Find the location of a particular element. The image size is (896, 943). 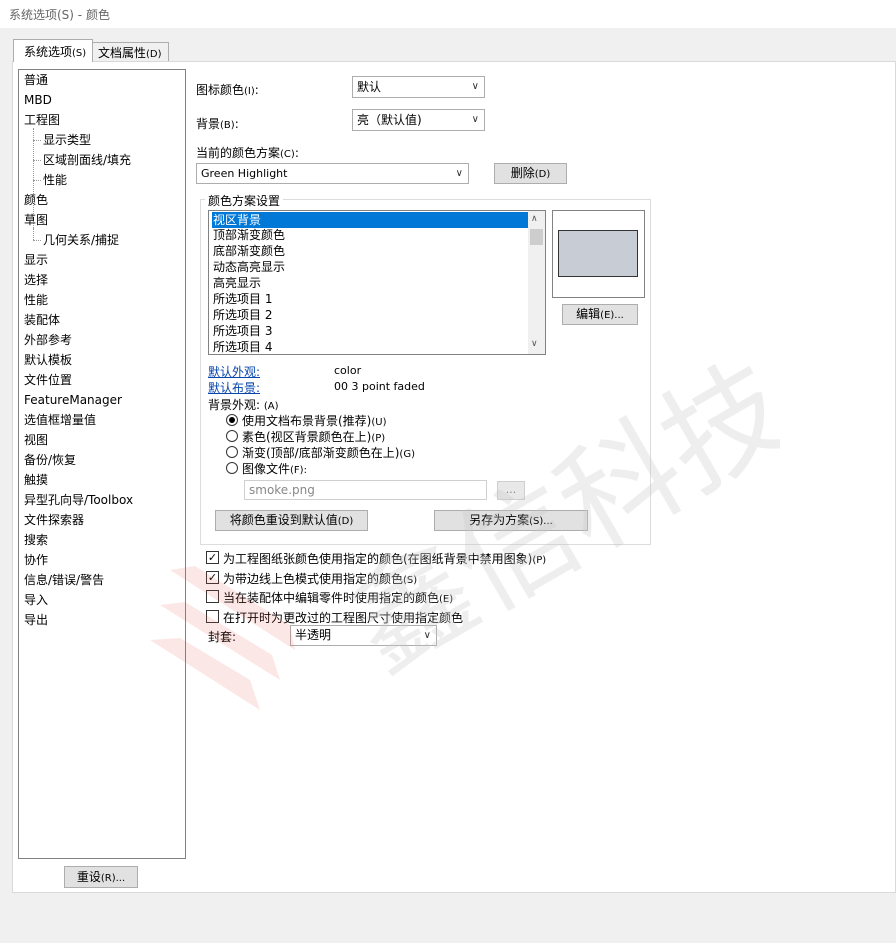

nav-item-touch: 触摸 is located at coordinates (36, 480).